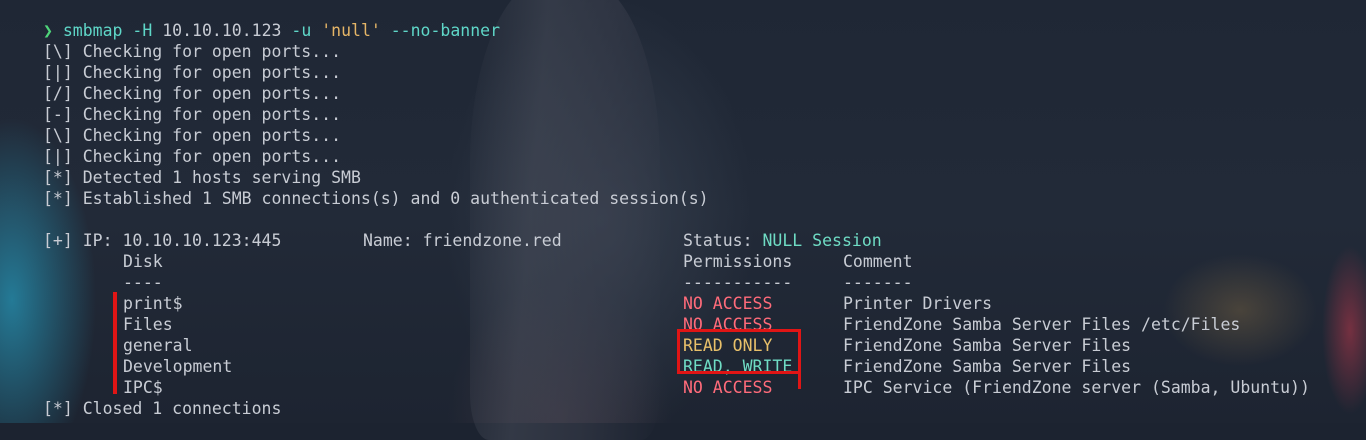  Describe the element at coordinates (445, 30) in the screenshot. I see `command-flag: --no-banner` at that location.